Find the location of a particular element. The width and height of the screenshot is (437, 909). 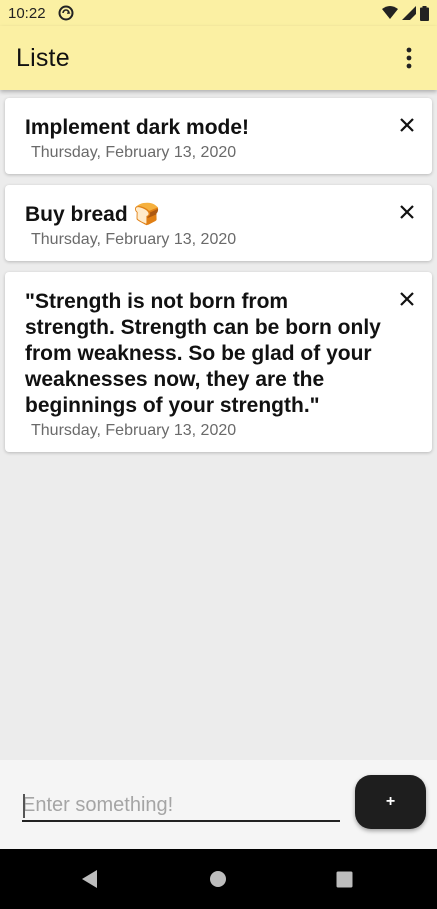

input-bar: + is located at coordinates (218, 804).